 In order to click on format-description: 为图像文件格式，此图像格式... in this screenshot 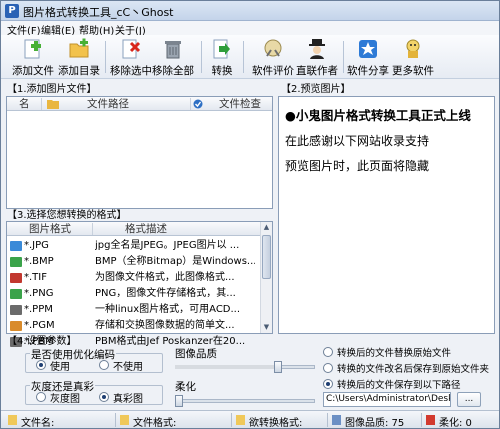, I will do `click(165, 277)`.